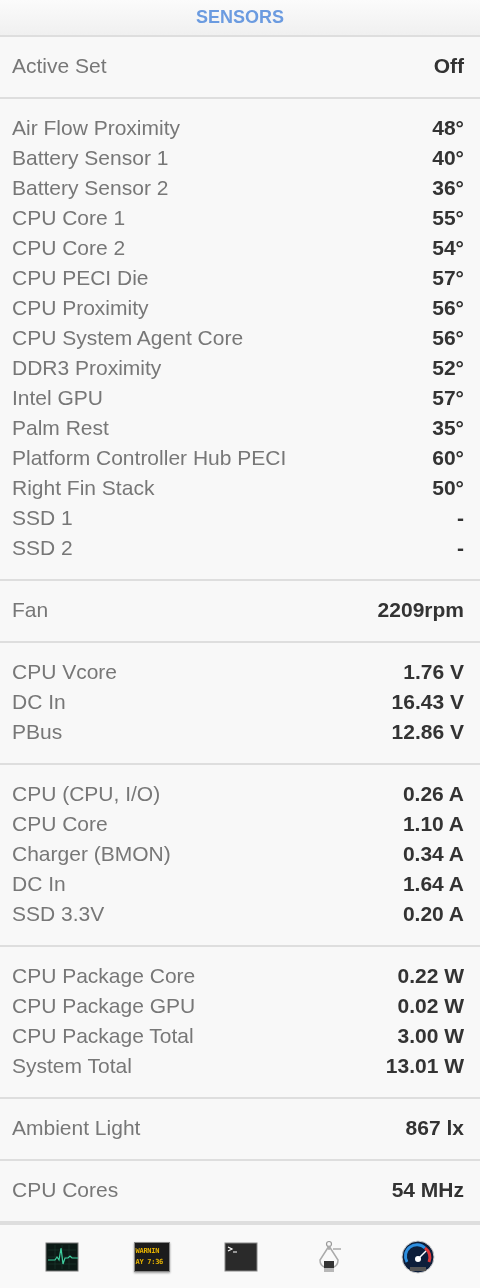  What do you see at coordinates (420, 610) in the screenshot?
I see `sensor-value: 2209rpm` at bounding box center [420, 610].